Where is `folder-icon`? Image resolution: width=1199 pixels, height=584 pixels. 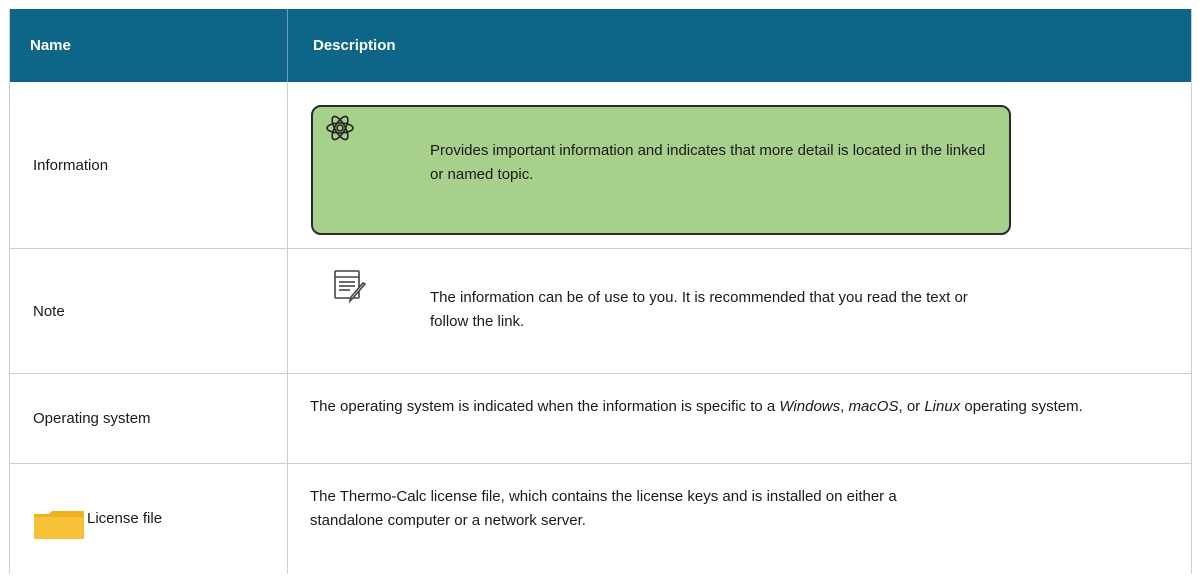 folder-icon is located at coordinates (59, 527).